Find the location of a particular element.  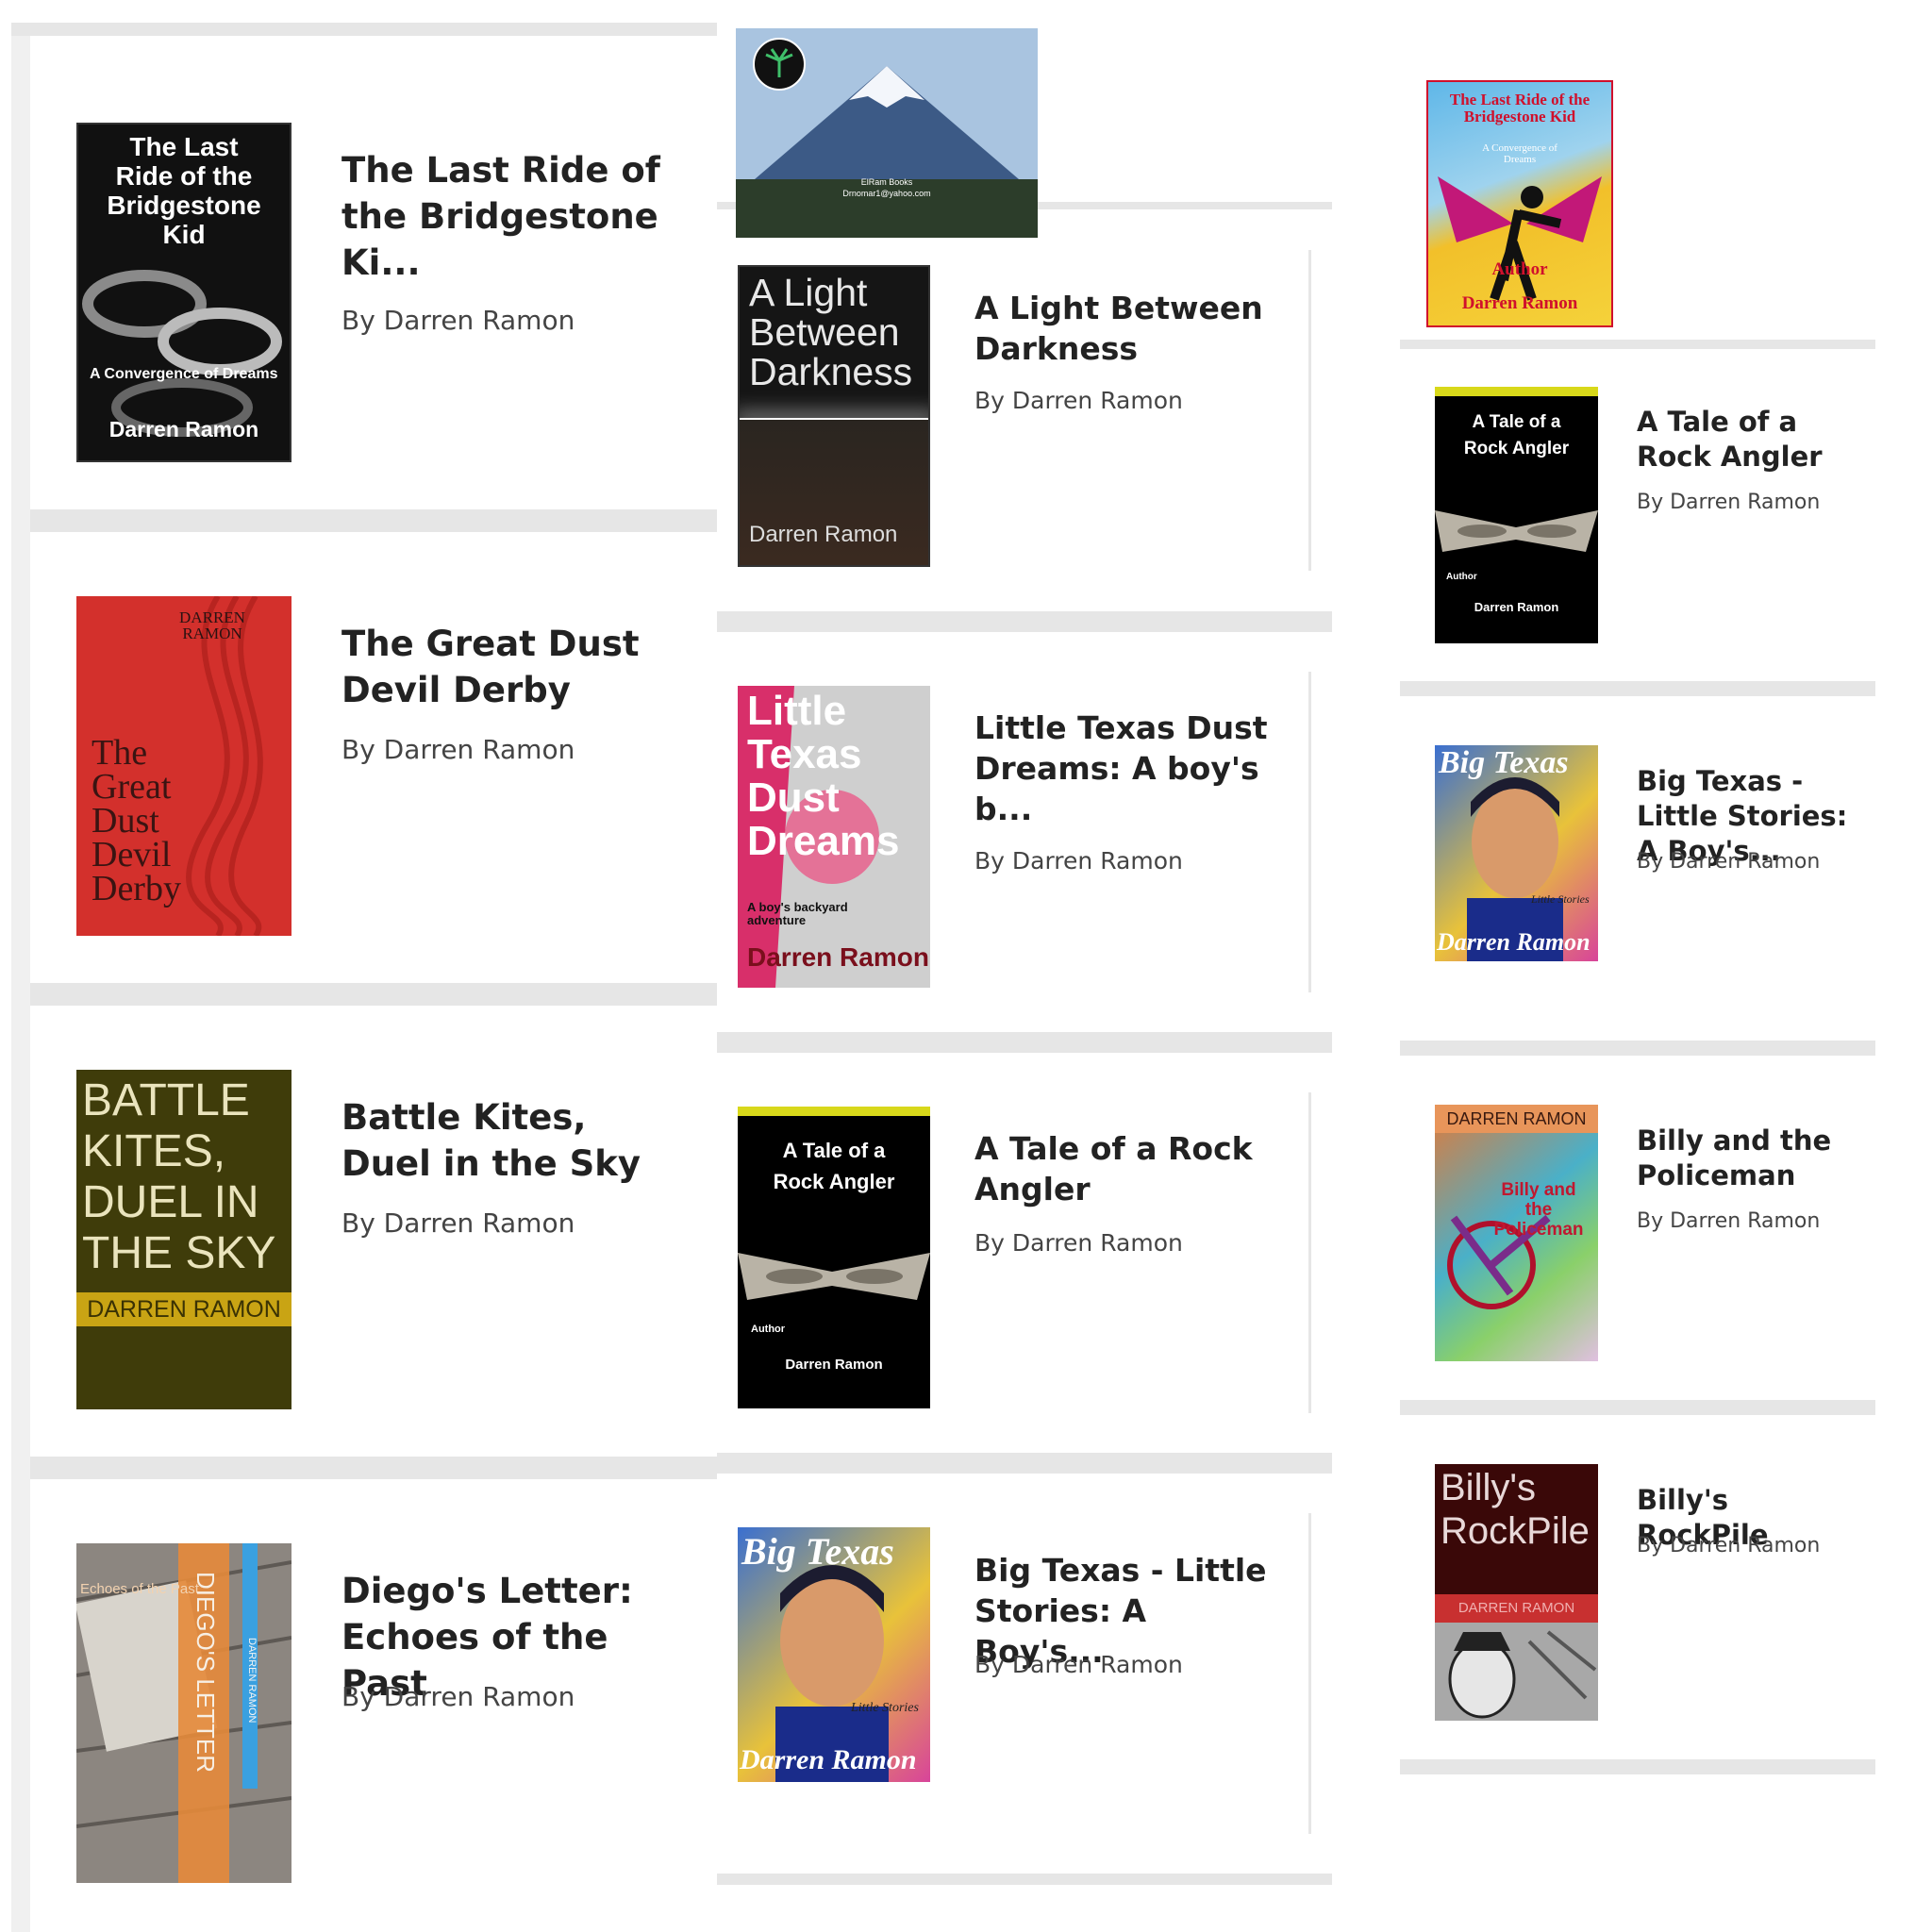

logo-icon is located at coordinates (779, 64).